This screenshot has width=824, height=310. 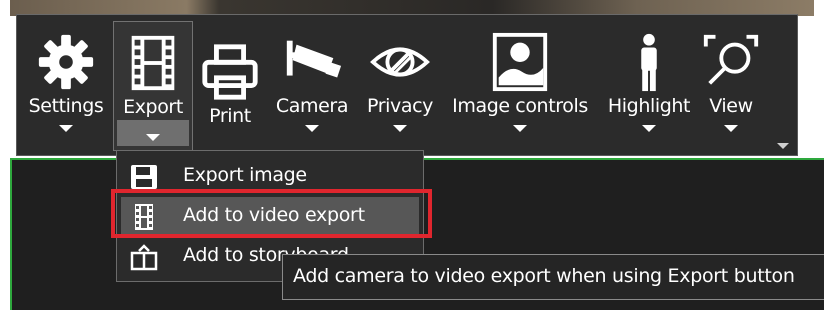 What do you see at coordinates (66, 106) in the screenshot?
I see `tool-settings-label: Settings` at bounding box center [66, 106].